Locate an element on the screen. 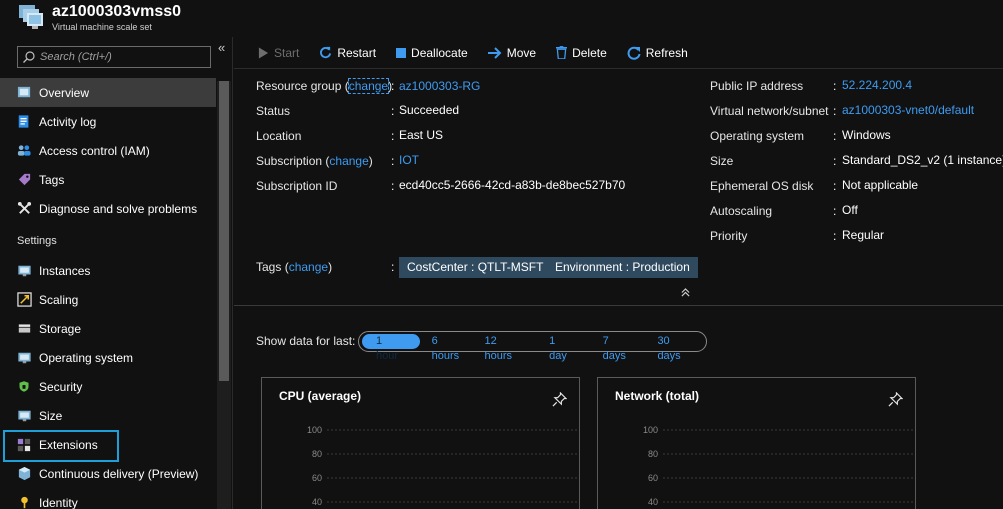  start-button: Start is located at coordinates (278, 53).